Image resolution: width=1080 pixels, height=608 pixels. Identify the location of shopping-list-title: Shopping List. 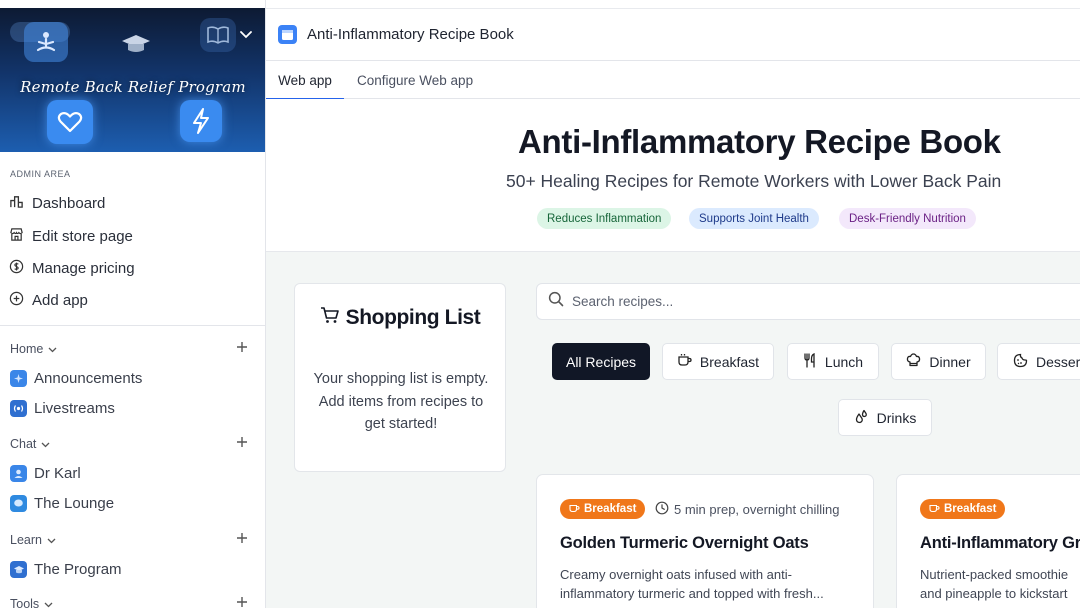
(400, 318).